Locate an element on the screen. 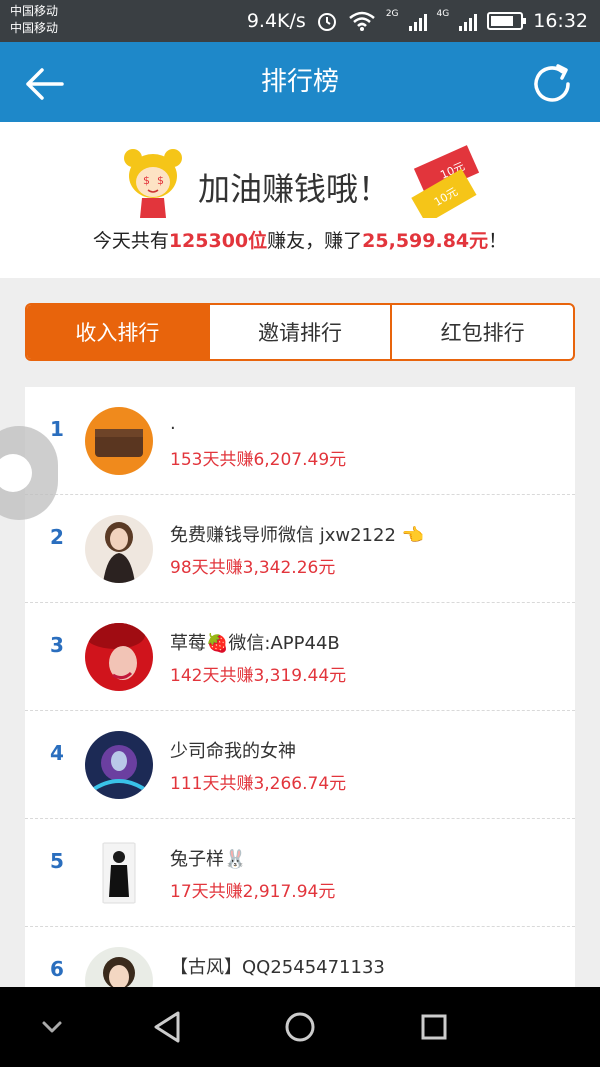 Image resolution: width=600 pixels, height=1067 pixels. signal-2g-icon is located at coordinates (417, 21).